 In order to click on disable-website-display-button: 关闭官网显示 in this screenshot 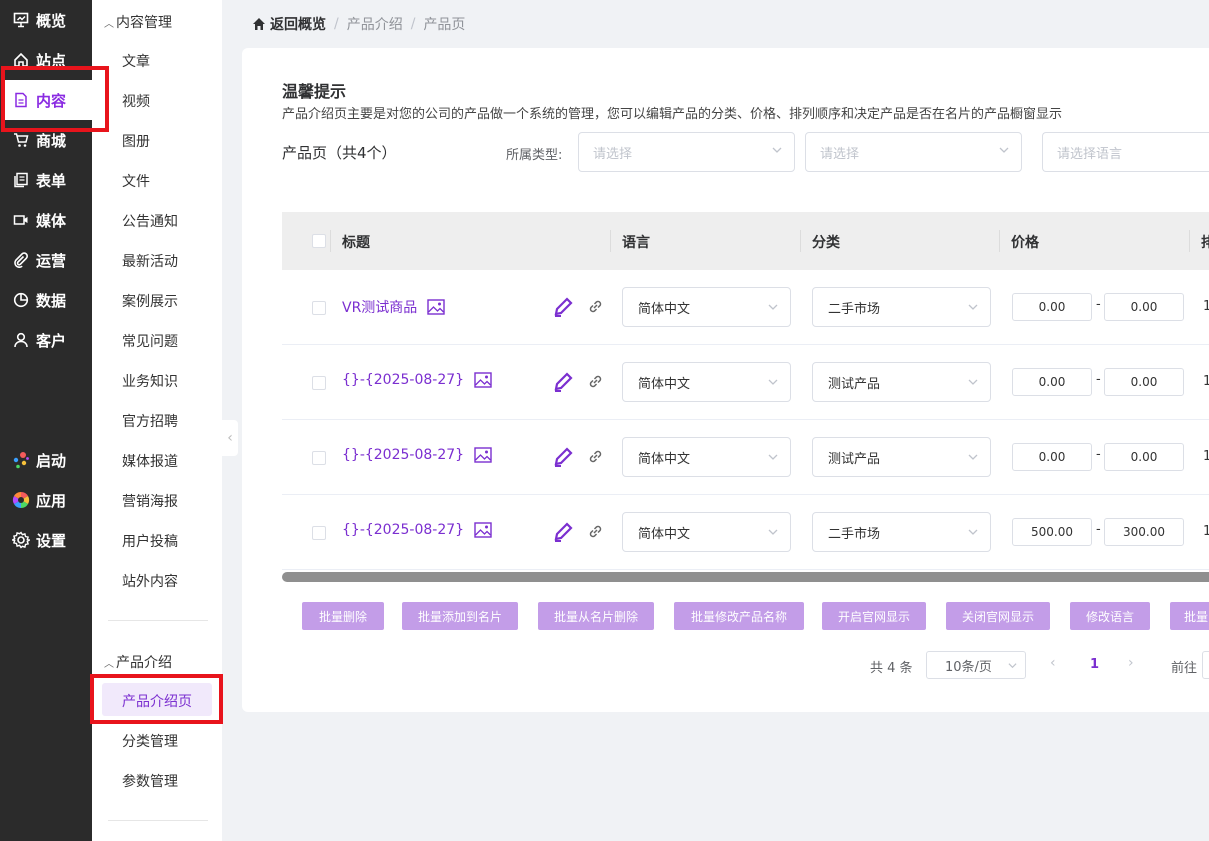, I will do `click(998, 616)`.